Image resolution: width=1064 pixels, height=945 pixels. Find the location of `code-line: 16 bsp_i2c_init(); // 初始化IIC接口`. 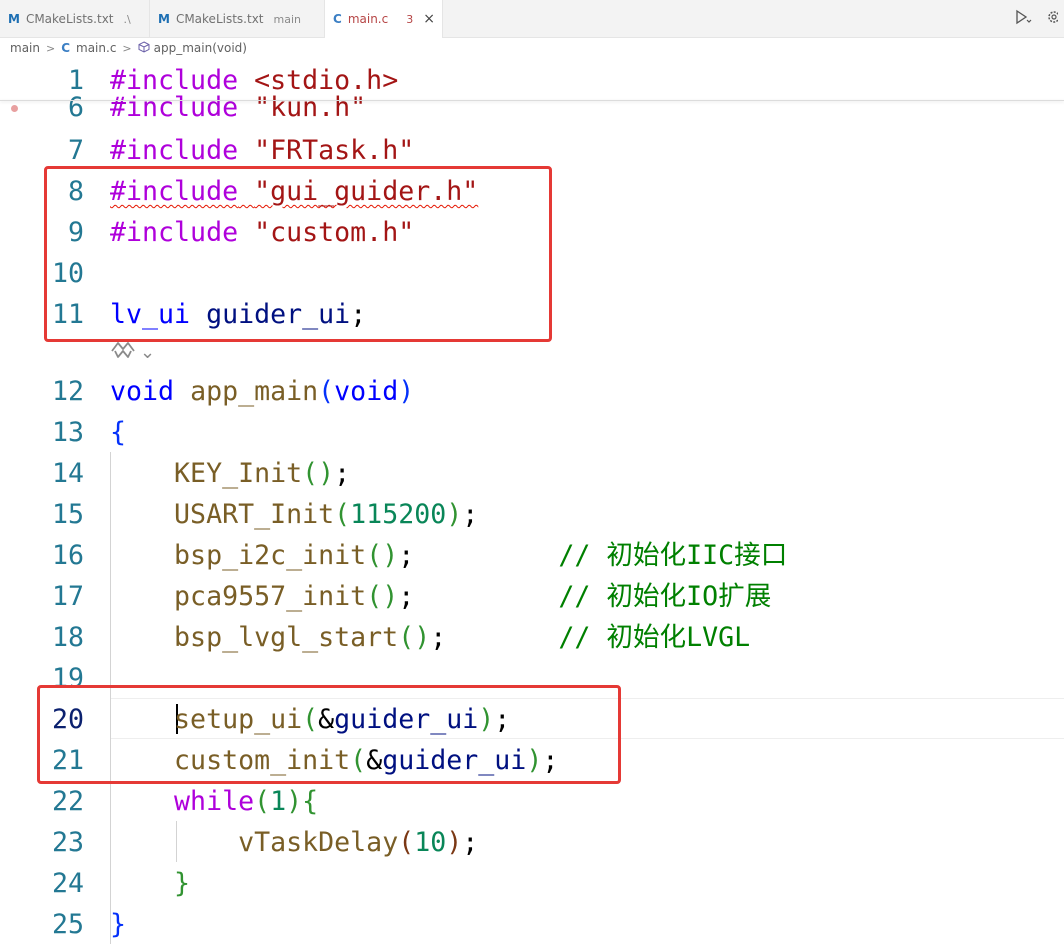

code-line: 16 bsp_i2c_init(); // 初始化IIC接口 is located at coordinates (532, 555).